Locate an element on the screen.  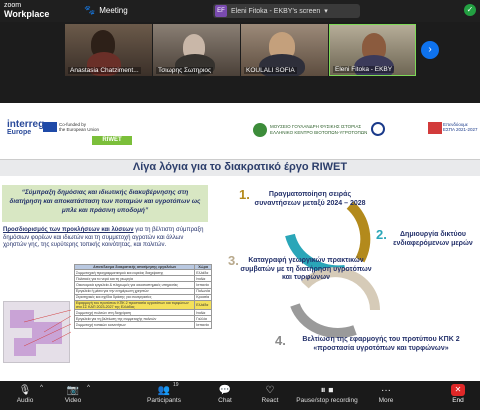
participant-name: Eleni Fitoka - EKBY is located at coordinates (364, 69).